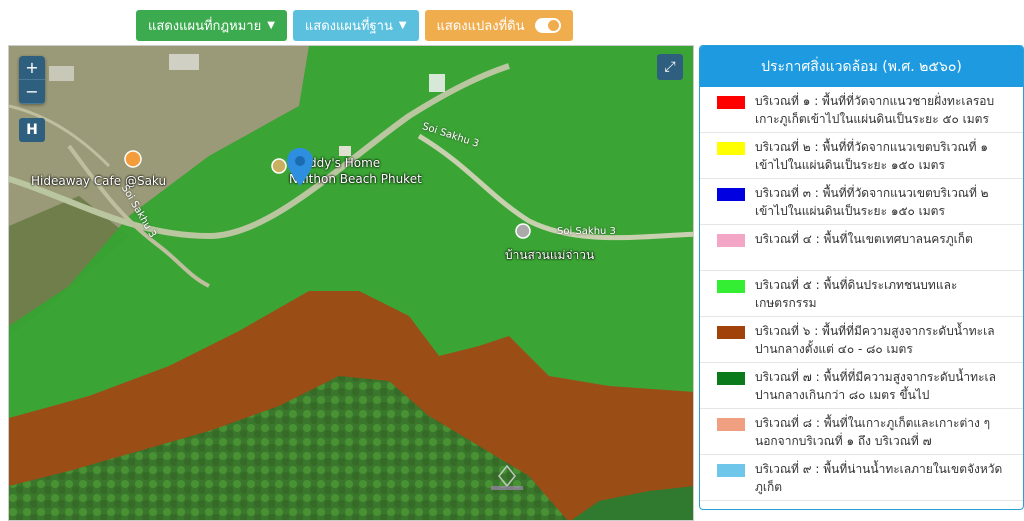 This screenshot has height=521, width=1024. What do you see at coordinates (32, 92) in the screenshot?
I see `zoom-out-button: −` at bounding box center [32, 92].